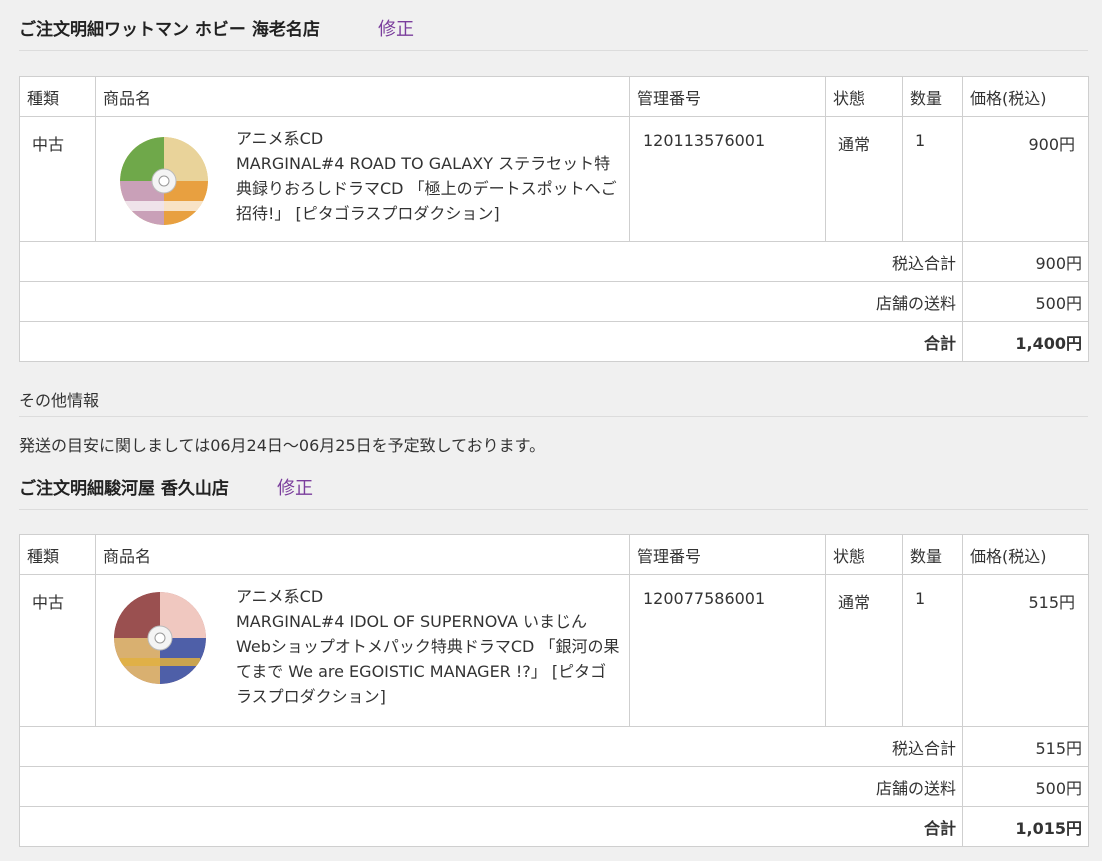 This screenshot has width=1102, height=861. I want to click on total-row: 合計 1,400円, so click(554, 341).